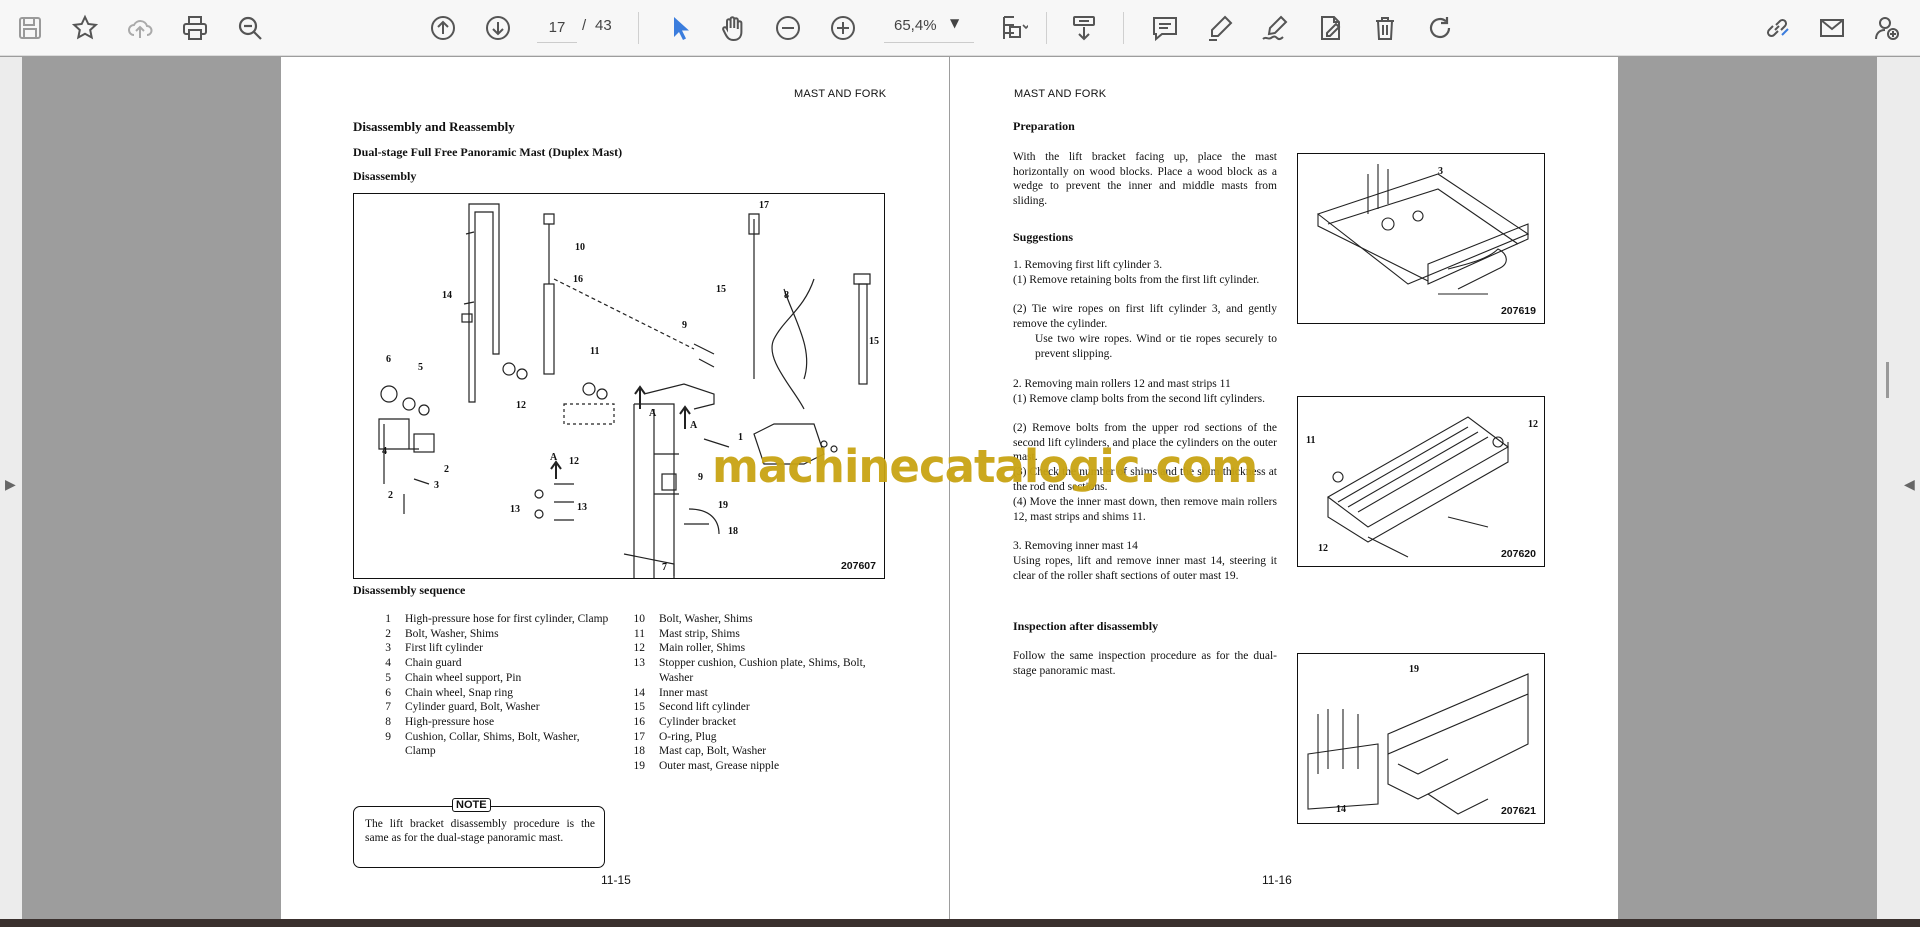 The width and height of the screenshot is (1920, 927). I want to click on list-item: 14 Inner mast, so click(670, 692).